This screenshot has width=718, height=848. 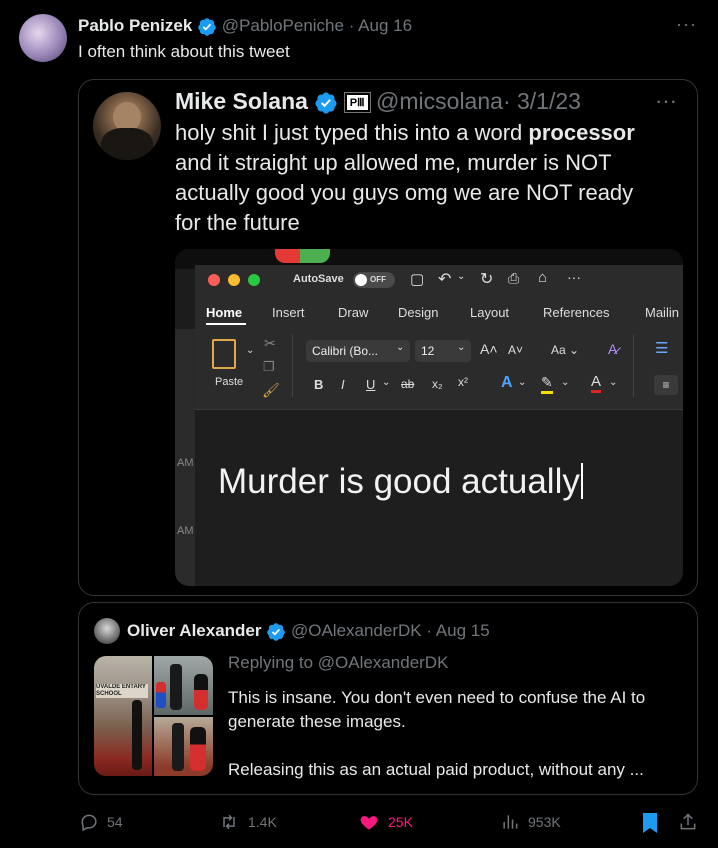 I want to click on repost-count: 1.4K, so click(x=262, y=822).